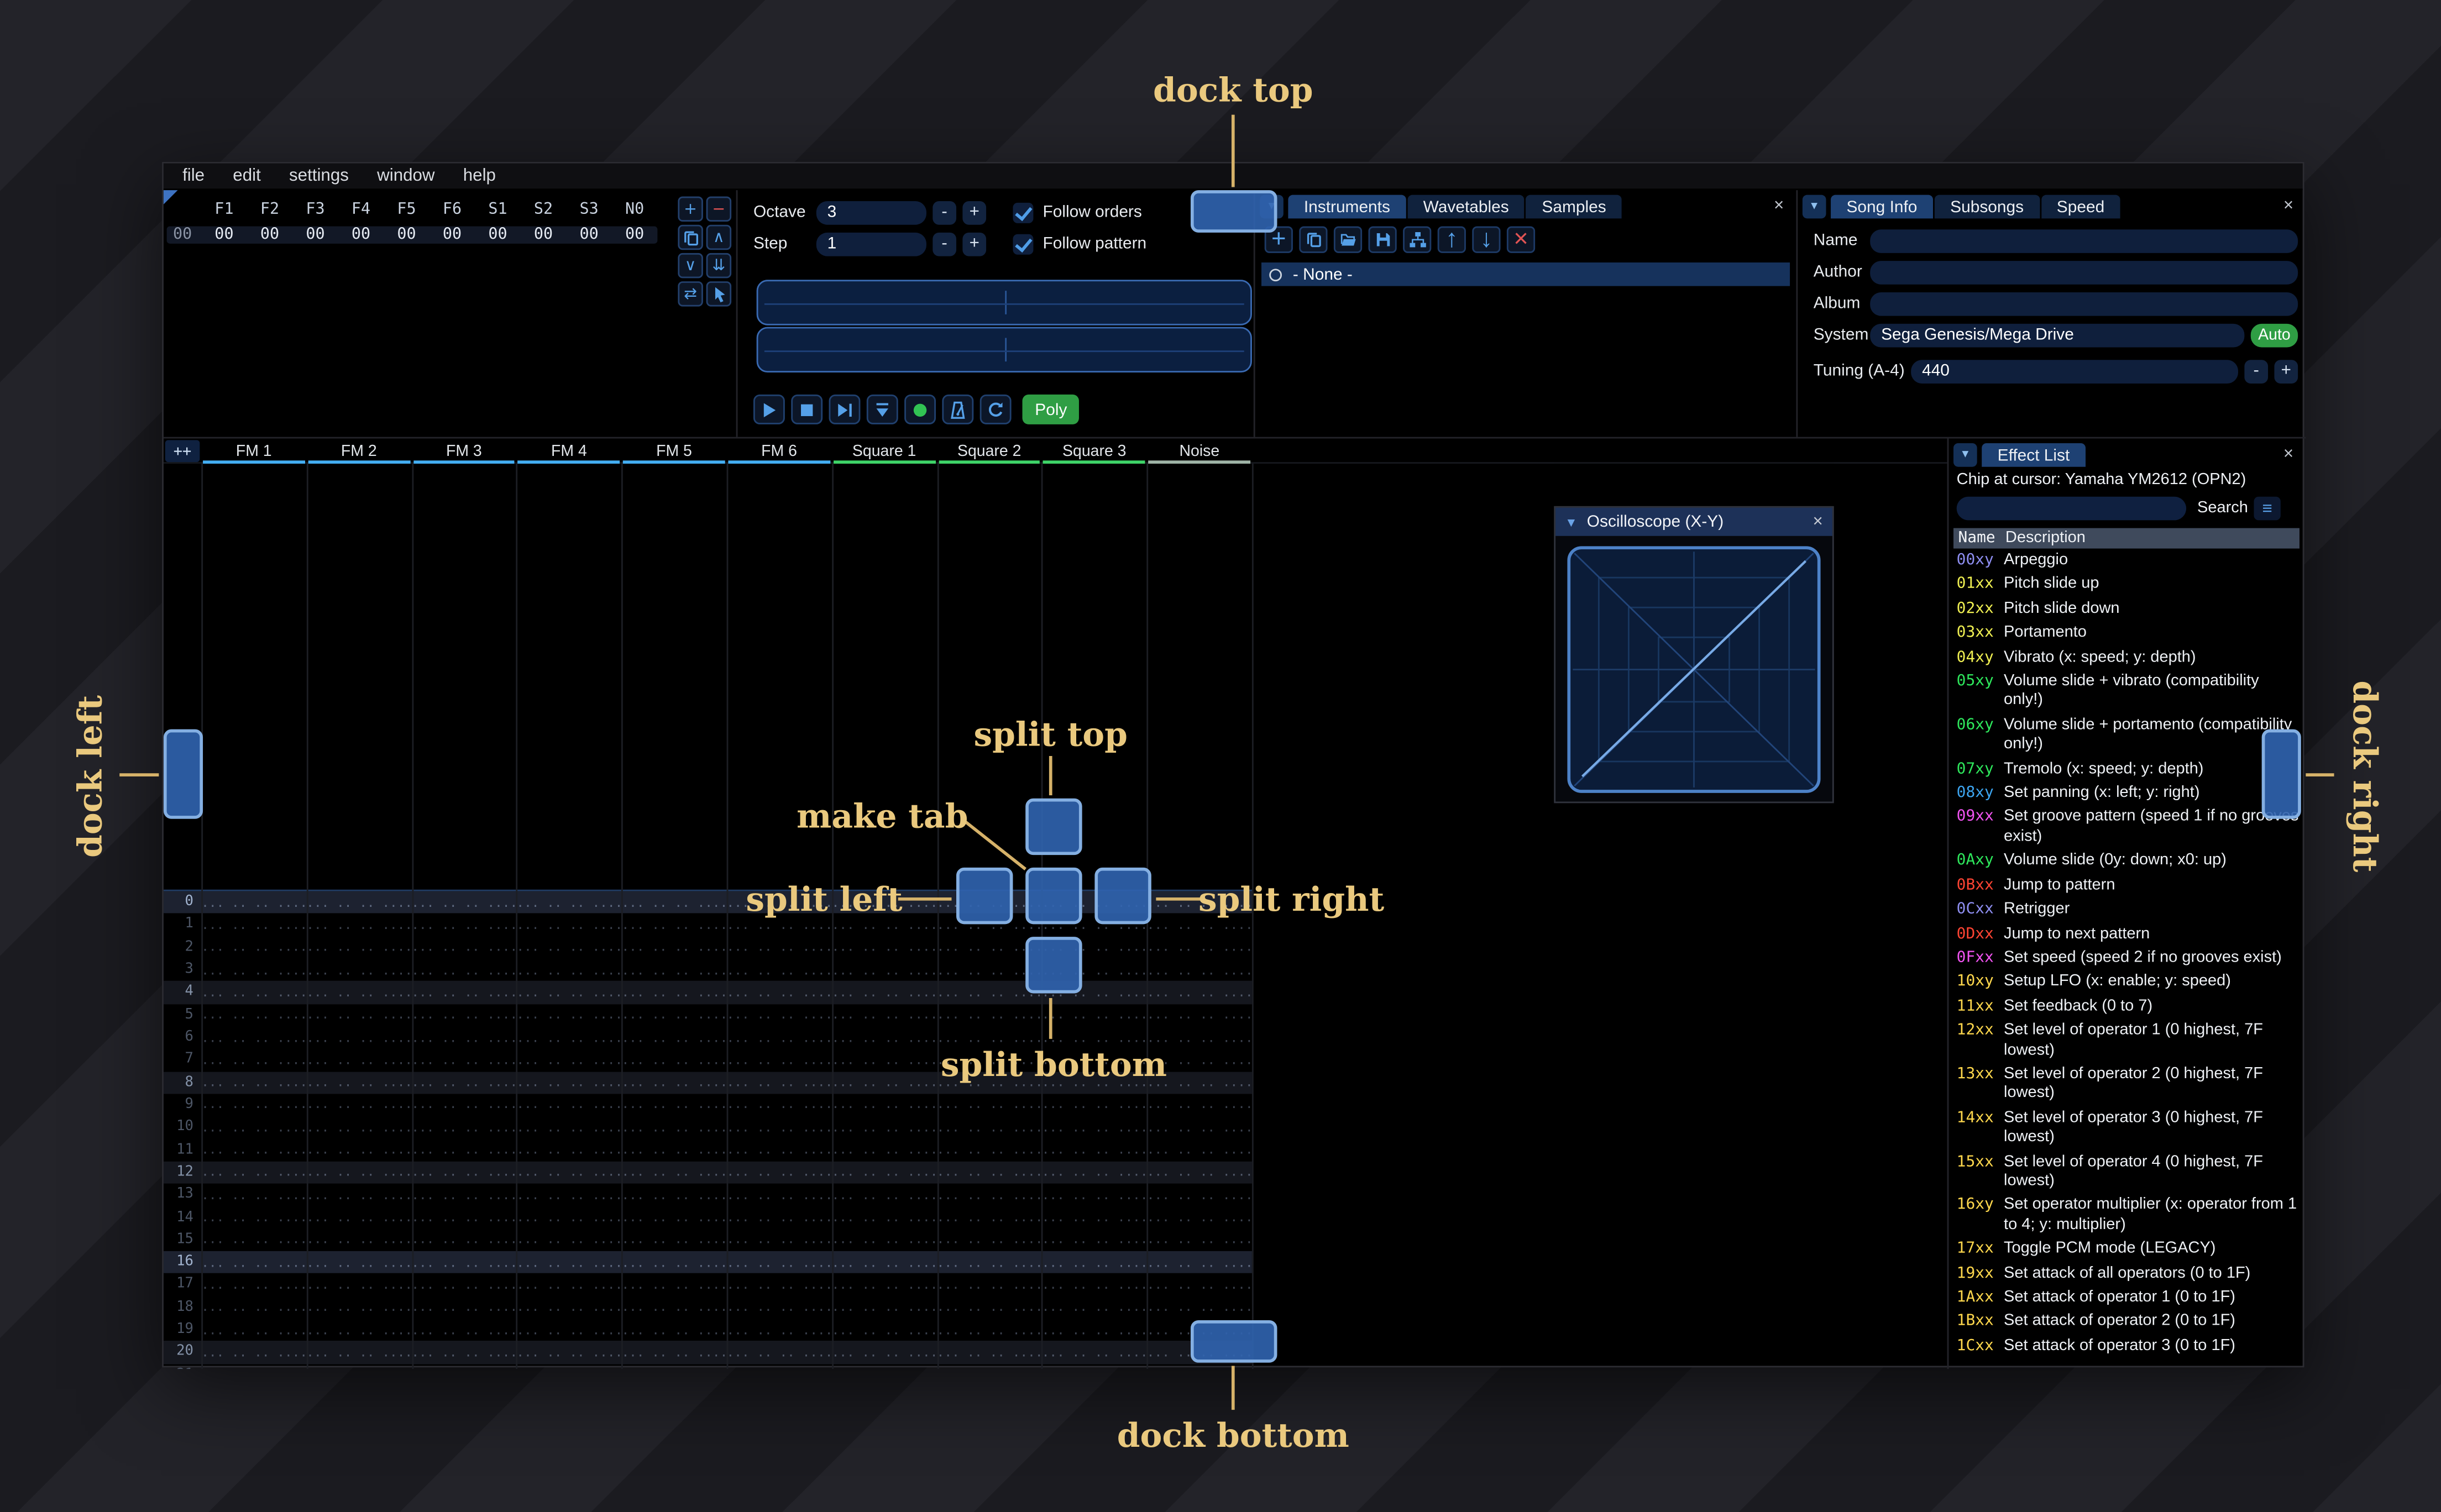 The image size is (2441, 1512). I want to click on play-pattern-button, so click(845, 409).